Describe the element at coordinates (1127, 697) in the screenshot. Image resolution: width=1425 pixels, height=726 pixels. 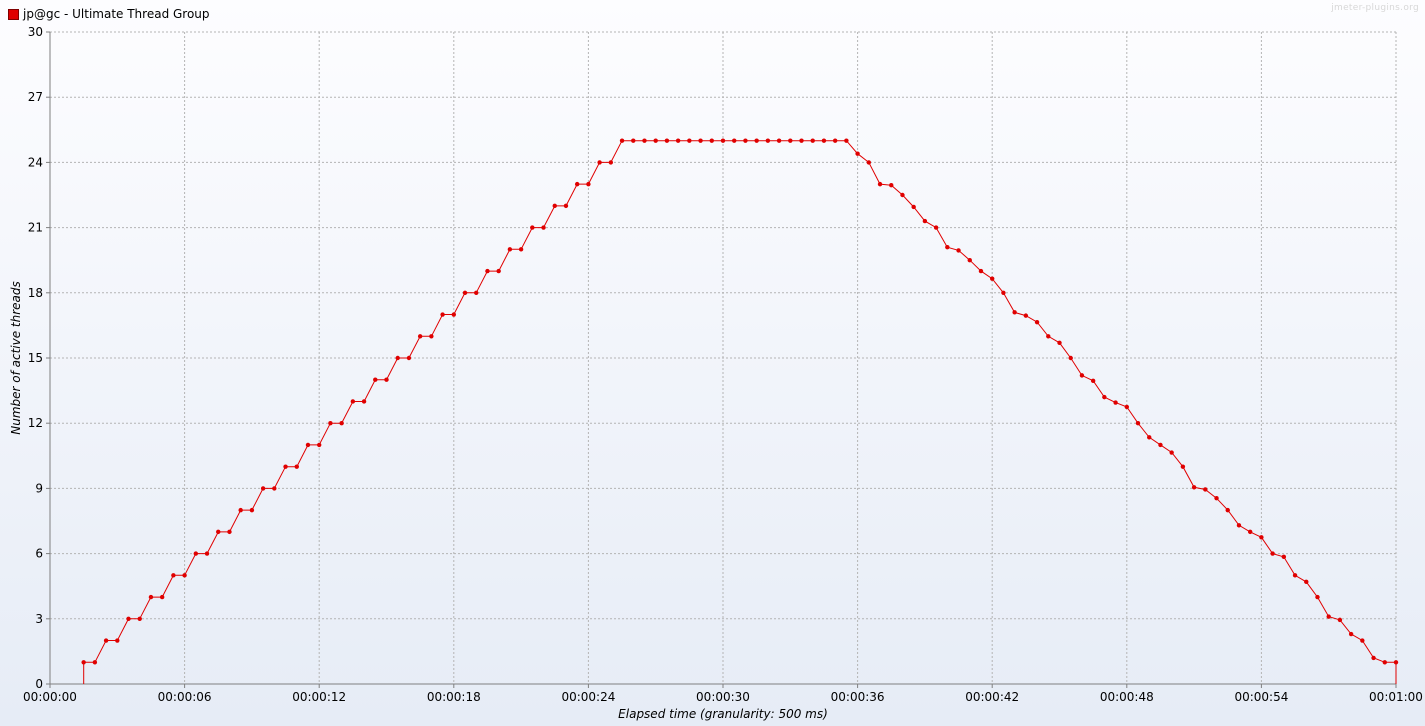
I see `x-tick-label: 00:00:48` at that location.